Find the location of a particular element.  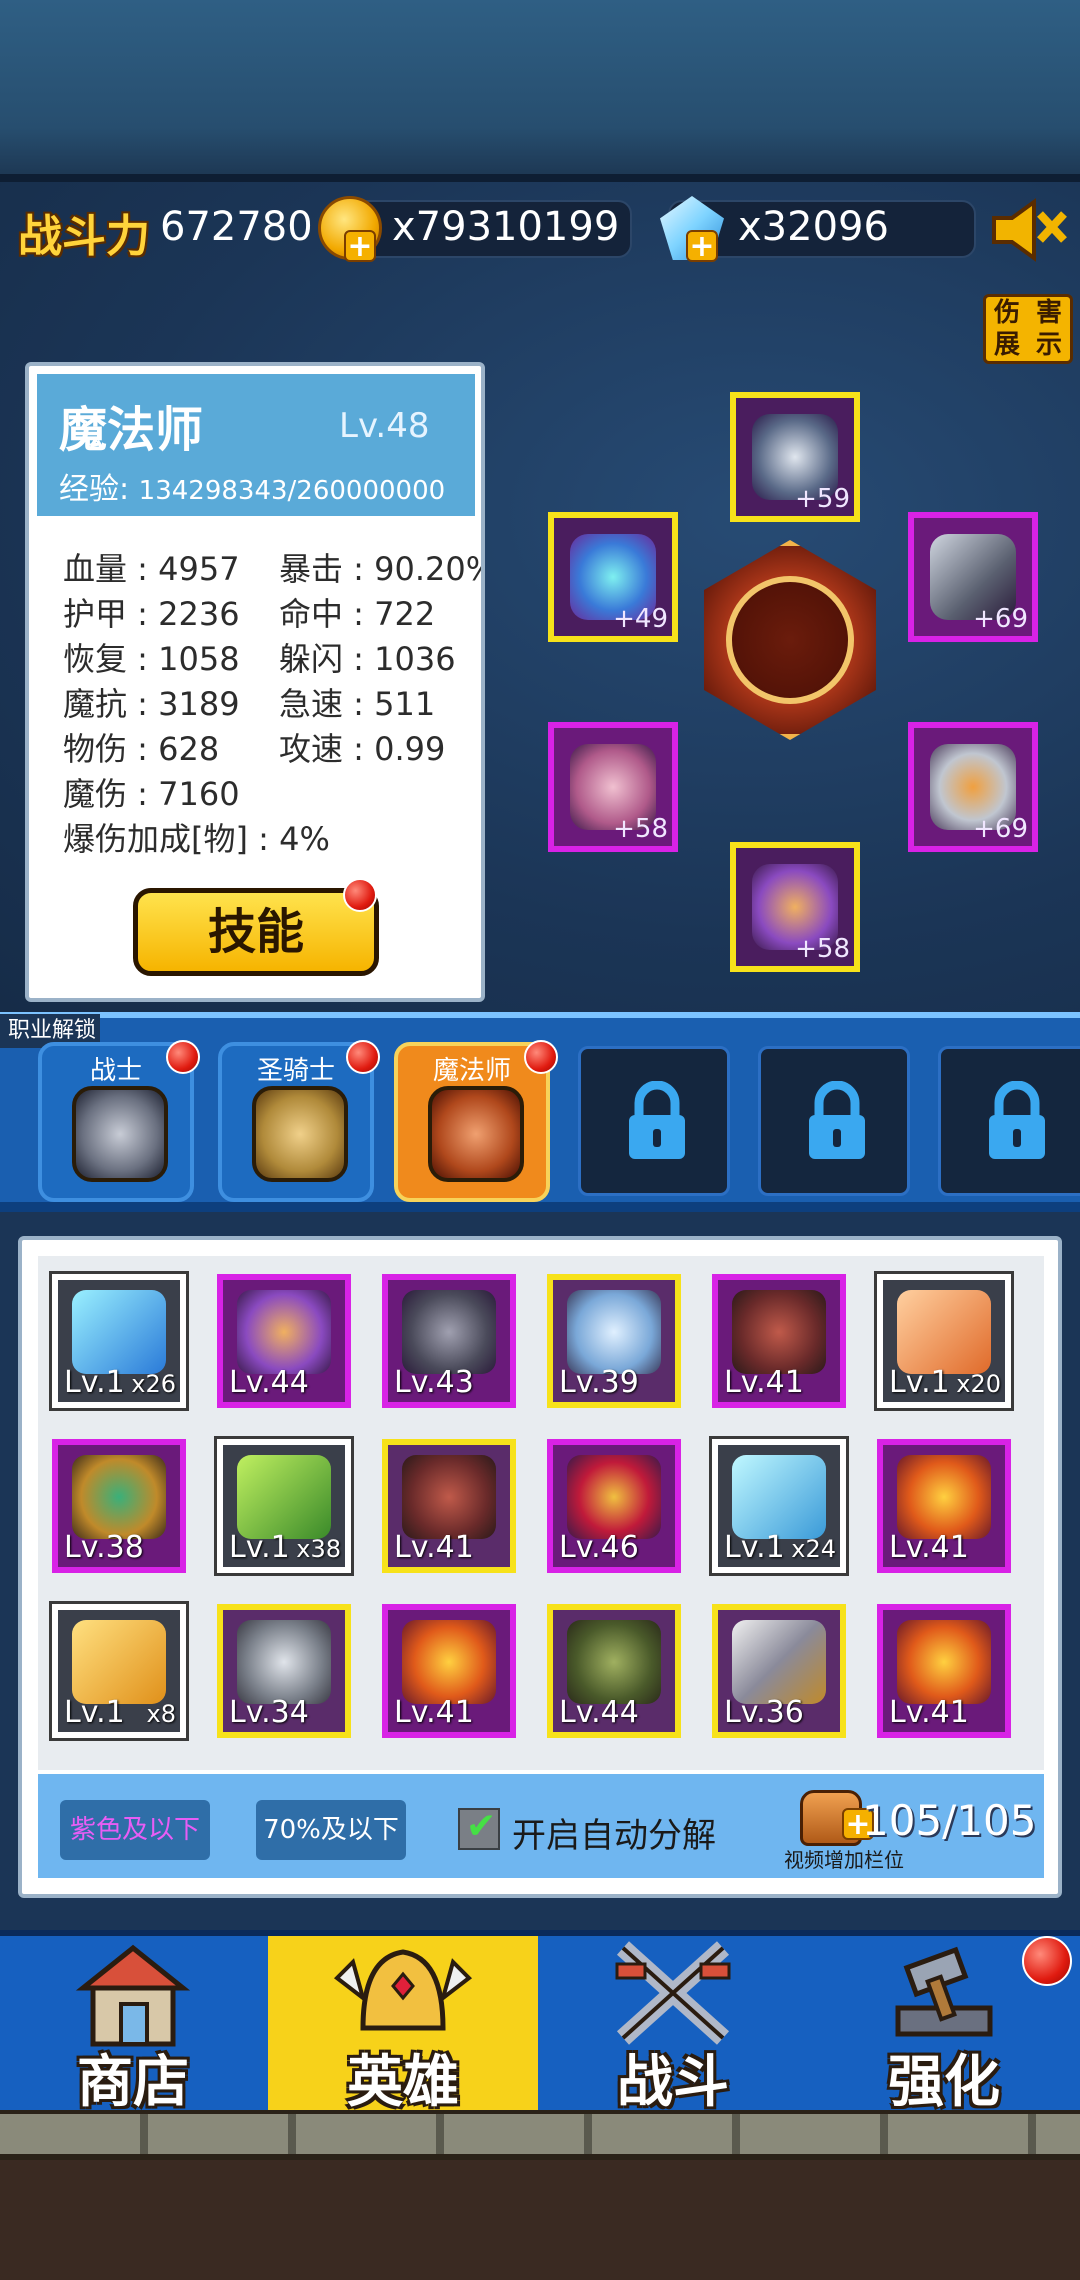

inventory-item: Lv.39 is located at coordinates (614, 1341).